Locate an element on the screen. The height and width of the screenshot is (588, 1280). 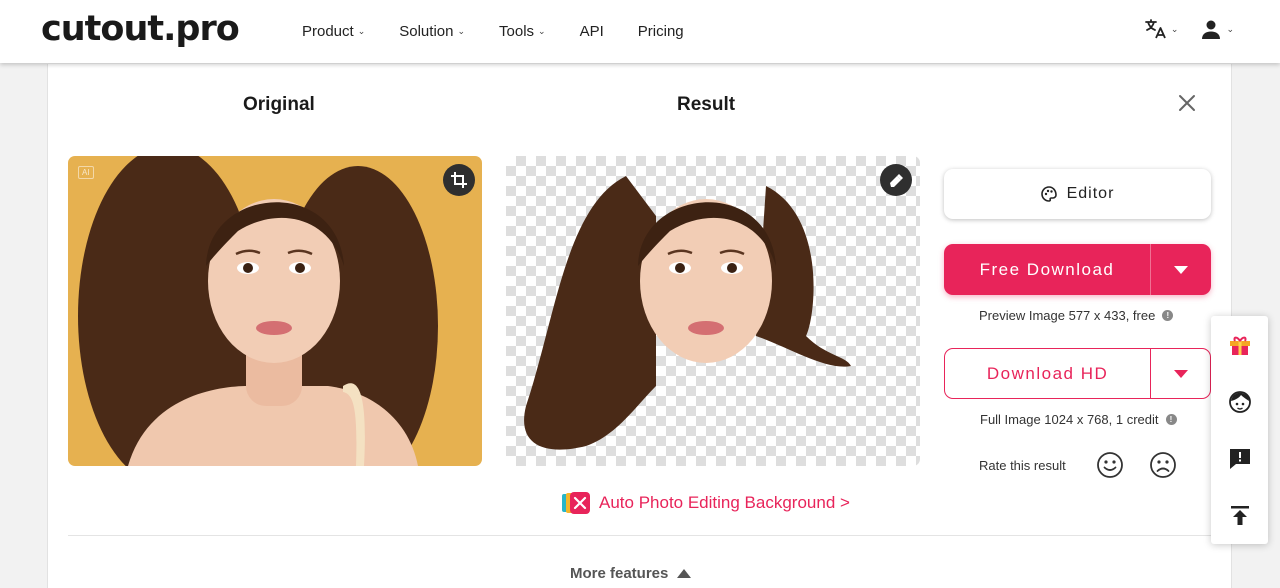
auto-photo-editing-link: Auto Photo Editing Background > is located at coordinates (706, 503).